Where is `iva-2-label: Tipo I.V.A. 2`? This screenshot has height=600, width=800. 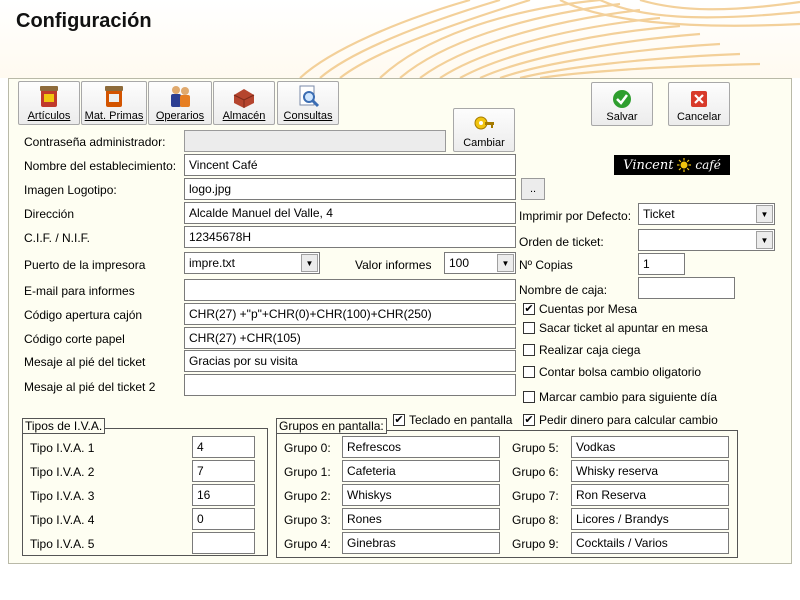 iva-2-label: Tipo I.V.A. 2 is located at coordinates (62, 472).